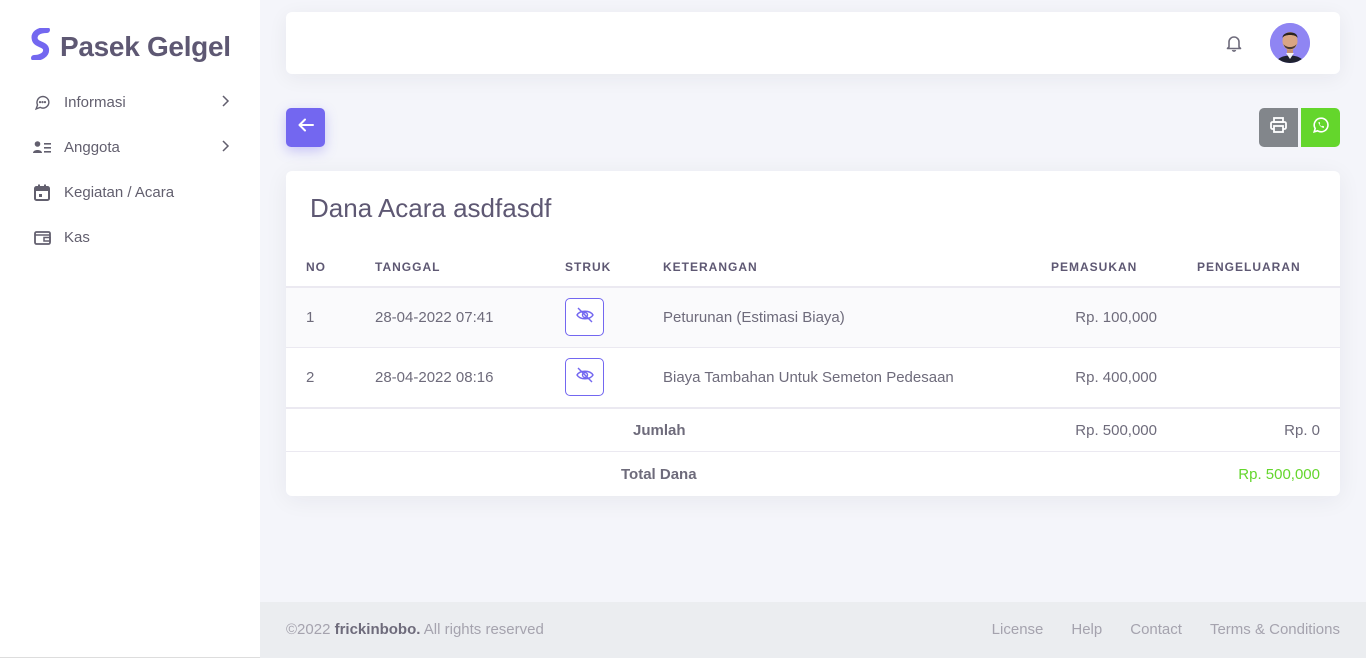 This screenshot has width=1366, height=658. I want to click on avatar, so click(1290, 43).